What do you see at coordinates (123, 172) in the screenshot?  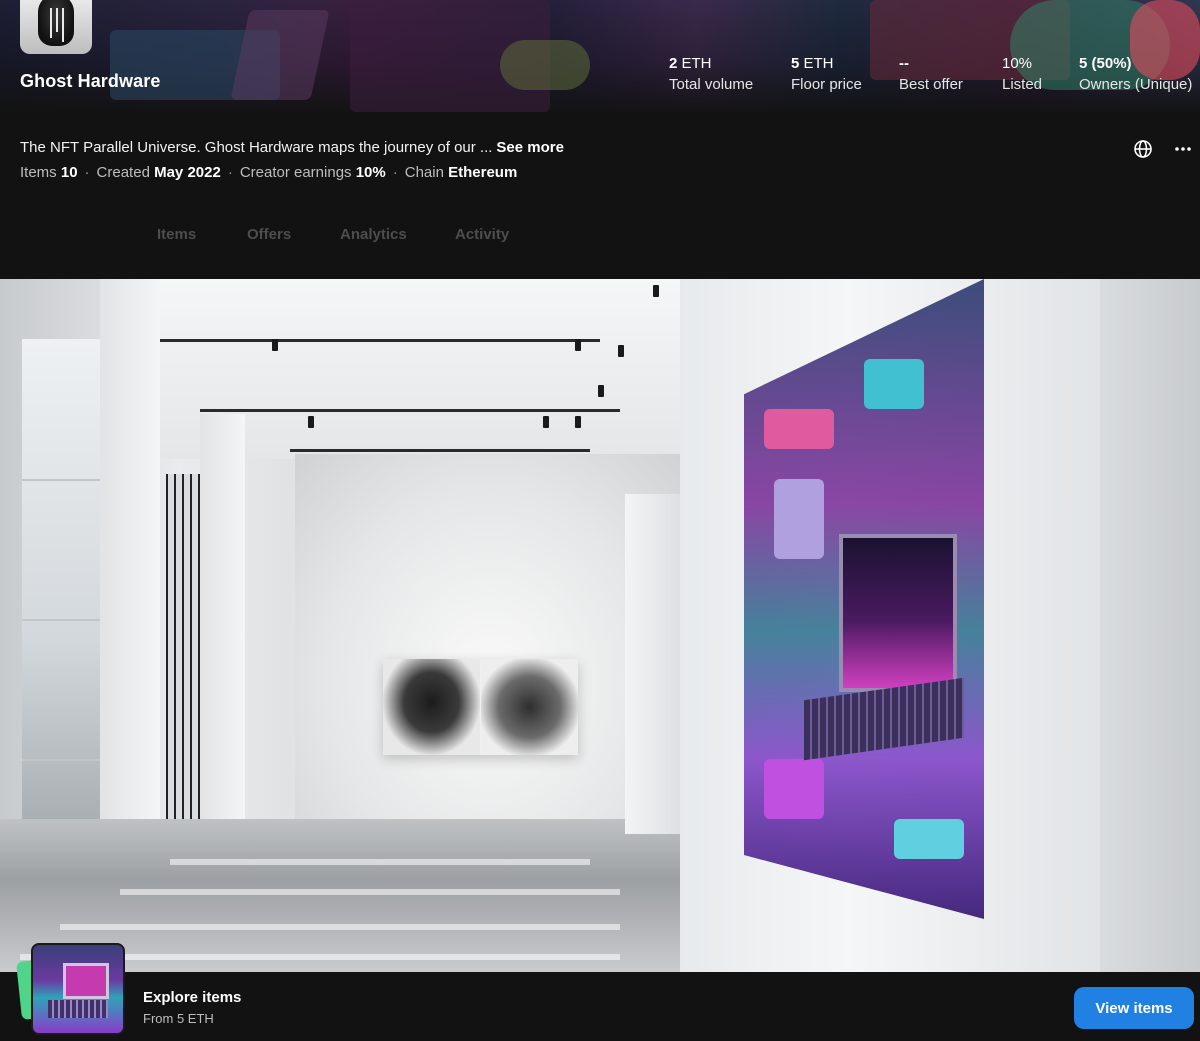 I see `meta-created-label: Created` at bounding box center [123, 172].